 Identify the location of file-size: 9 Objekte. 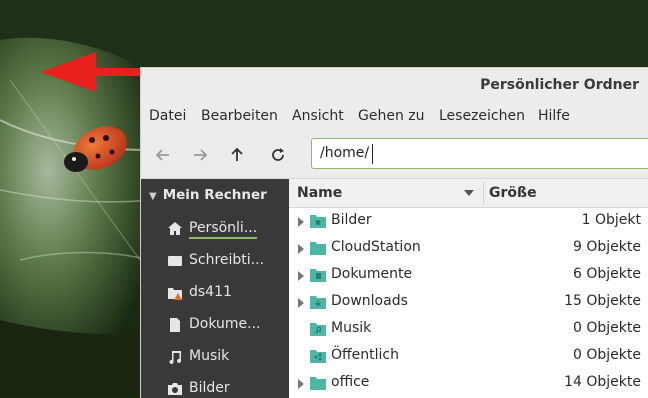
(607, 247).